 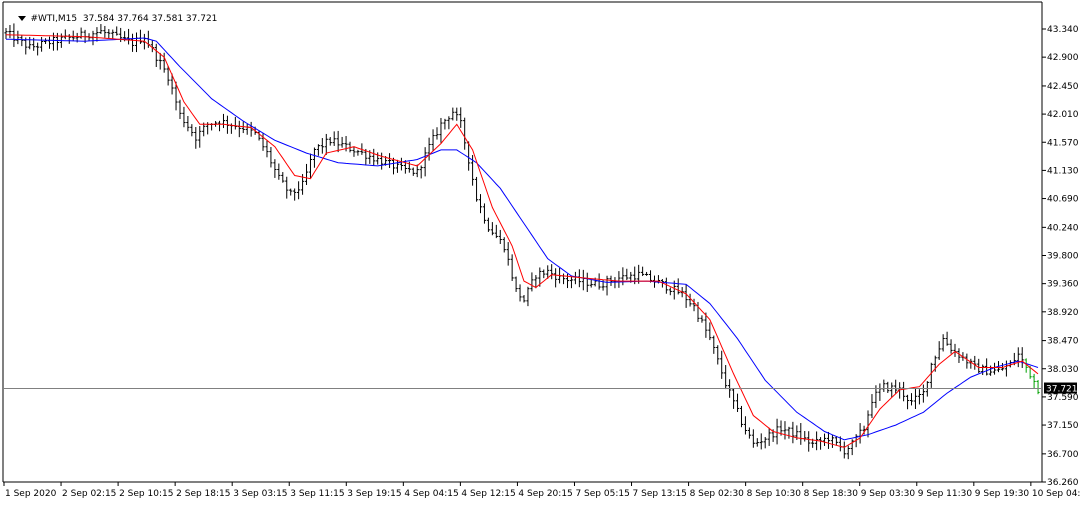 I want to click on price-tag-label: 37.721, so click(x=1062, y=390).